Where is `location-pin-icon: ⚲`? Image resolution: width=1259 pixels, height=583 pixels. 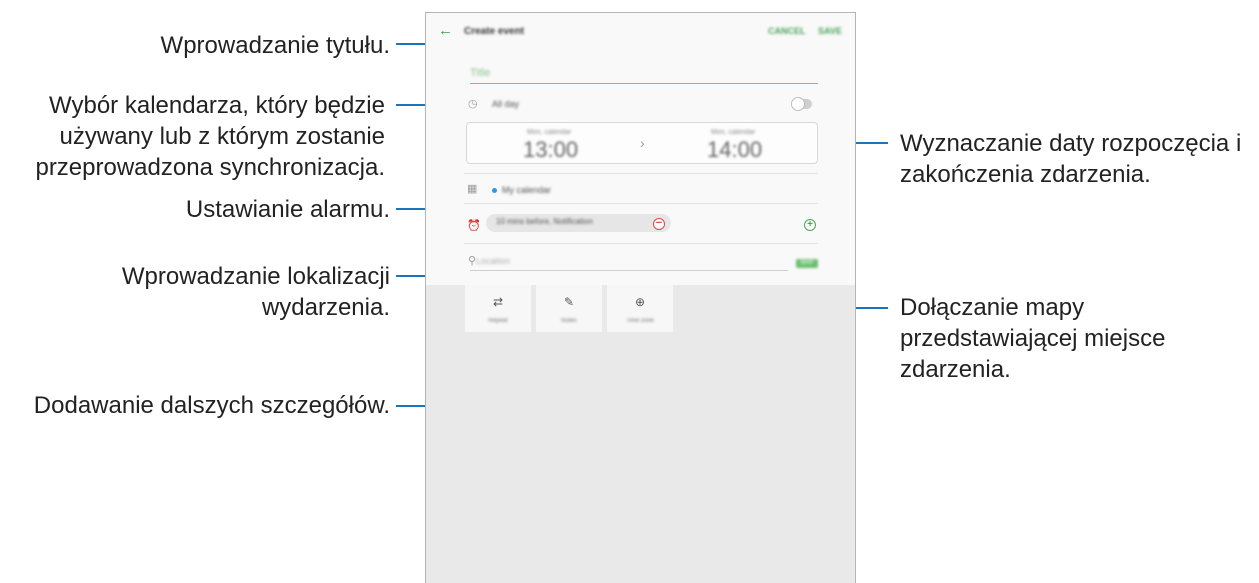 location-pin-icon: ⚲ is located at coordinates (472, 261).